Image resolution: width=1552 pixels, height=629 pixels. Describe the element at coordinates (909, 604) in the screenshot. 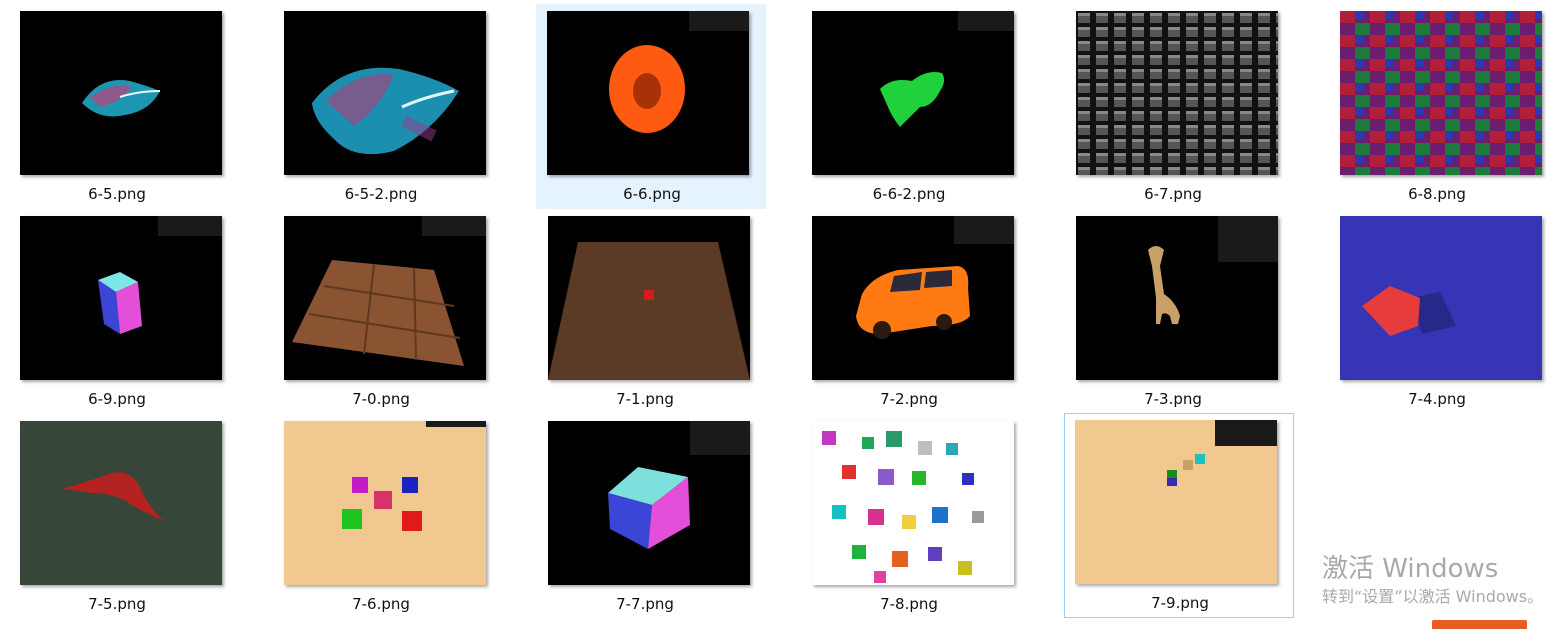

I see `file-name: 7-8.png` at that location.